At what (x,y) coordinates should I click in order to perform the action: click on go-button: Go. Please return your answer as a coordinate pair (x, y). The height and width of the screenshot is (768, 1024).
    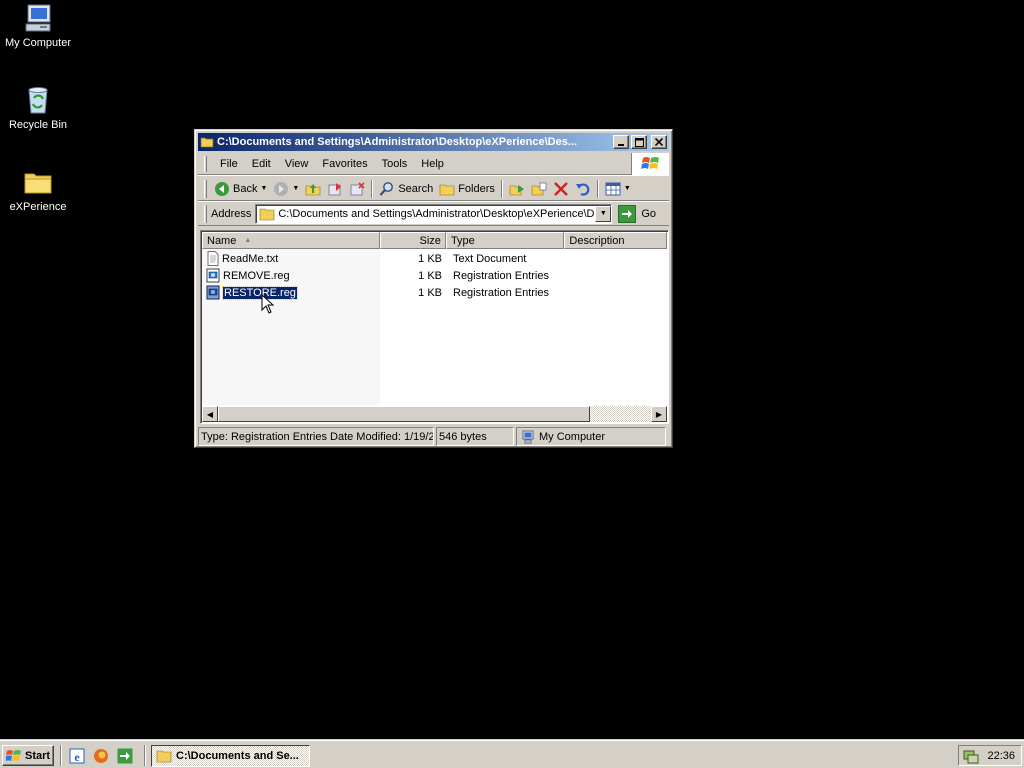
    Looking at the image, I should click on (637, 213).